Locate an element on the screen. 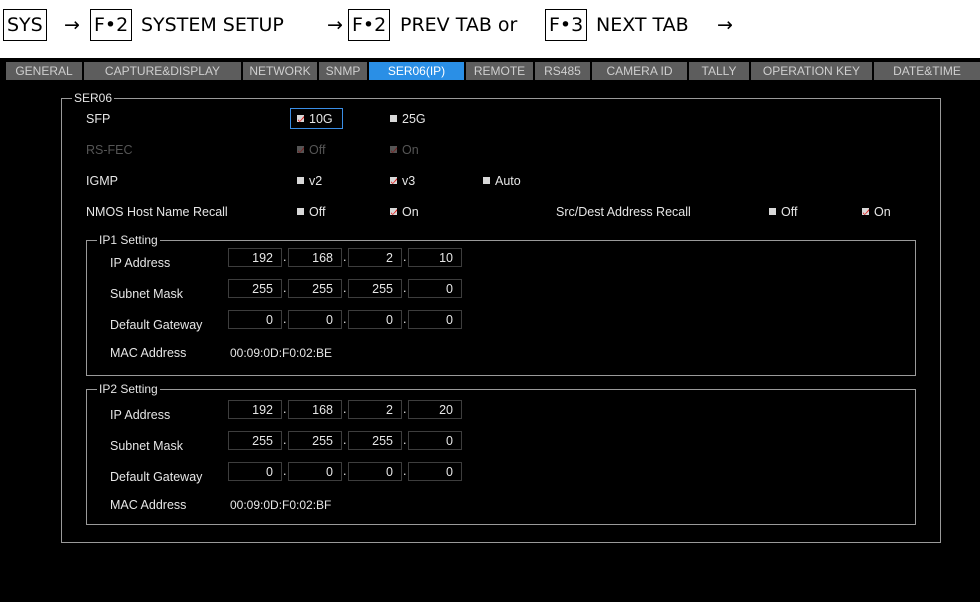 The image size is (980, 602). sfp-option-25g: 25G is located at coordinates (408, 119).